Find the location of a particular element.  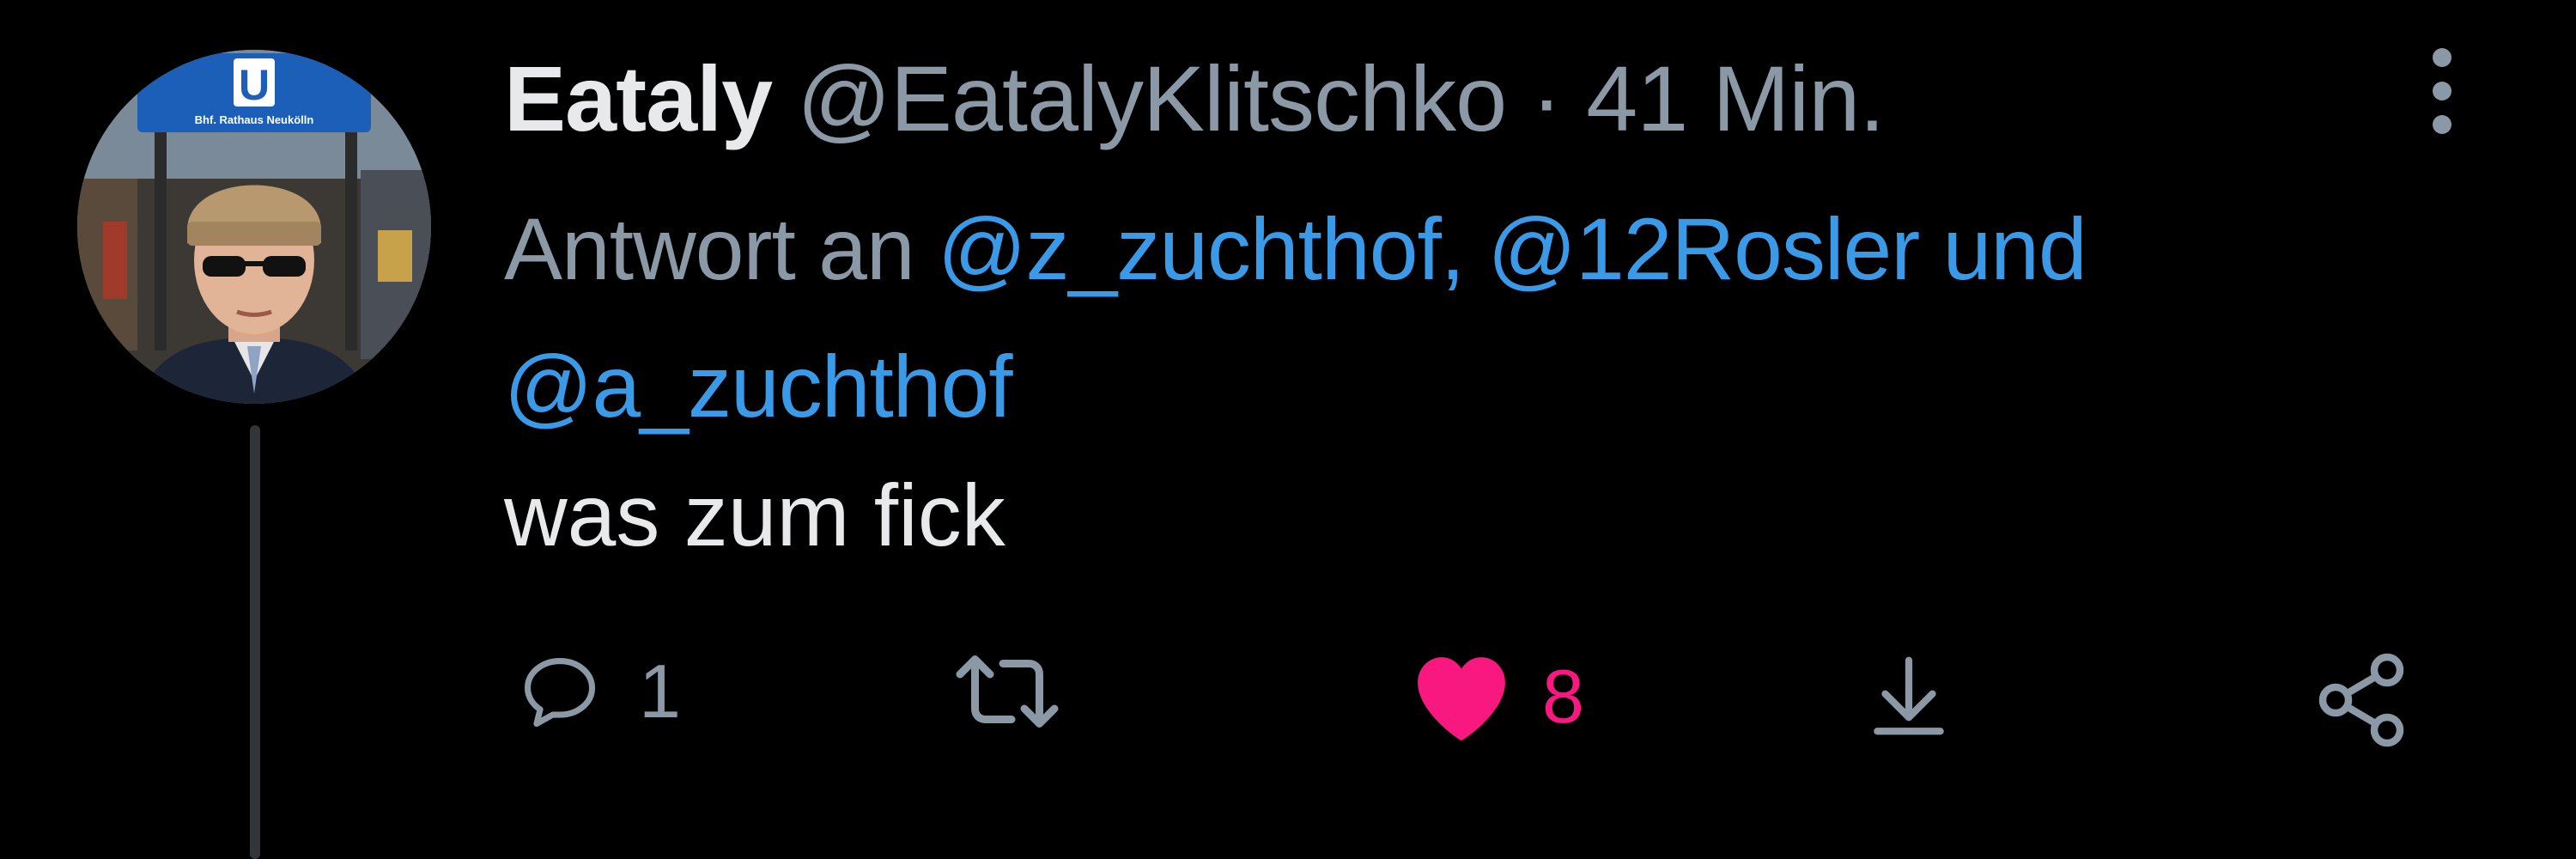

share-icon is located at coordinates (2361, 700).